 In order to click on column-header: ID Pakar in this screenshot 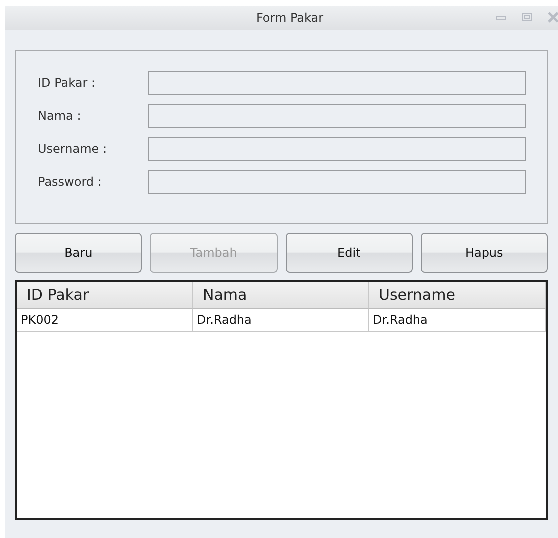, I will do `click(105, 295)`.